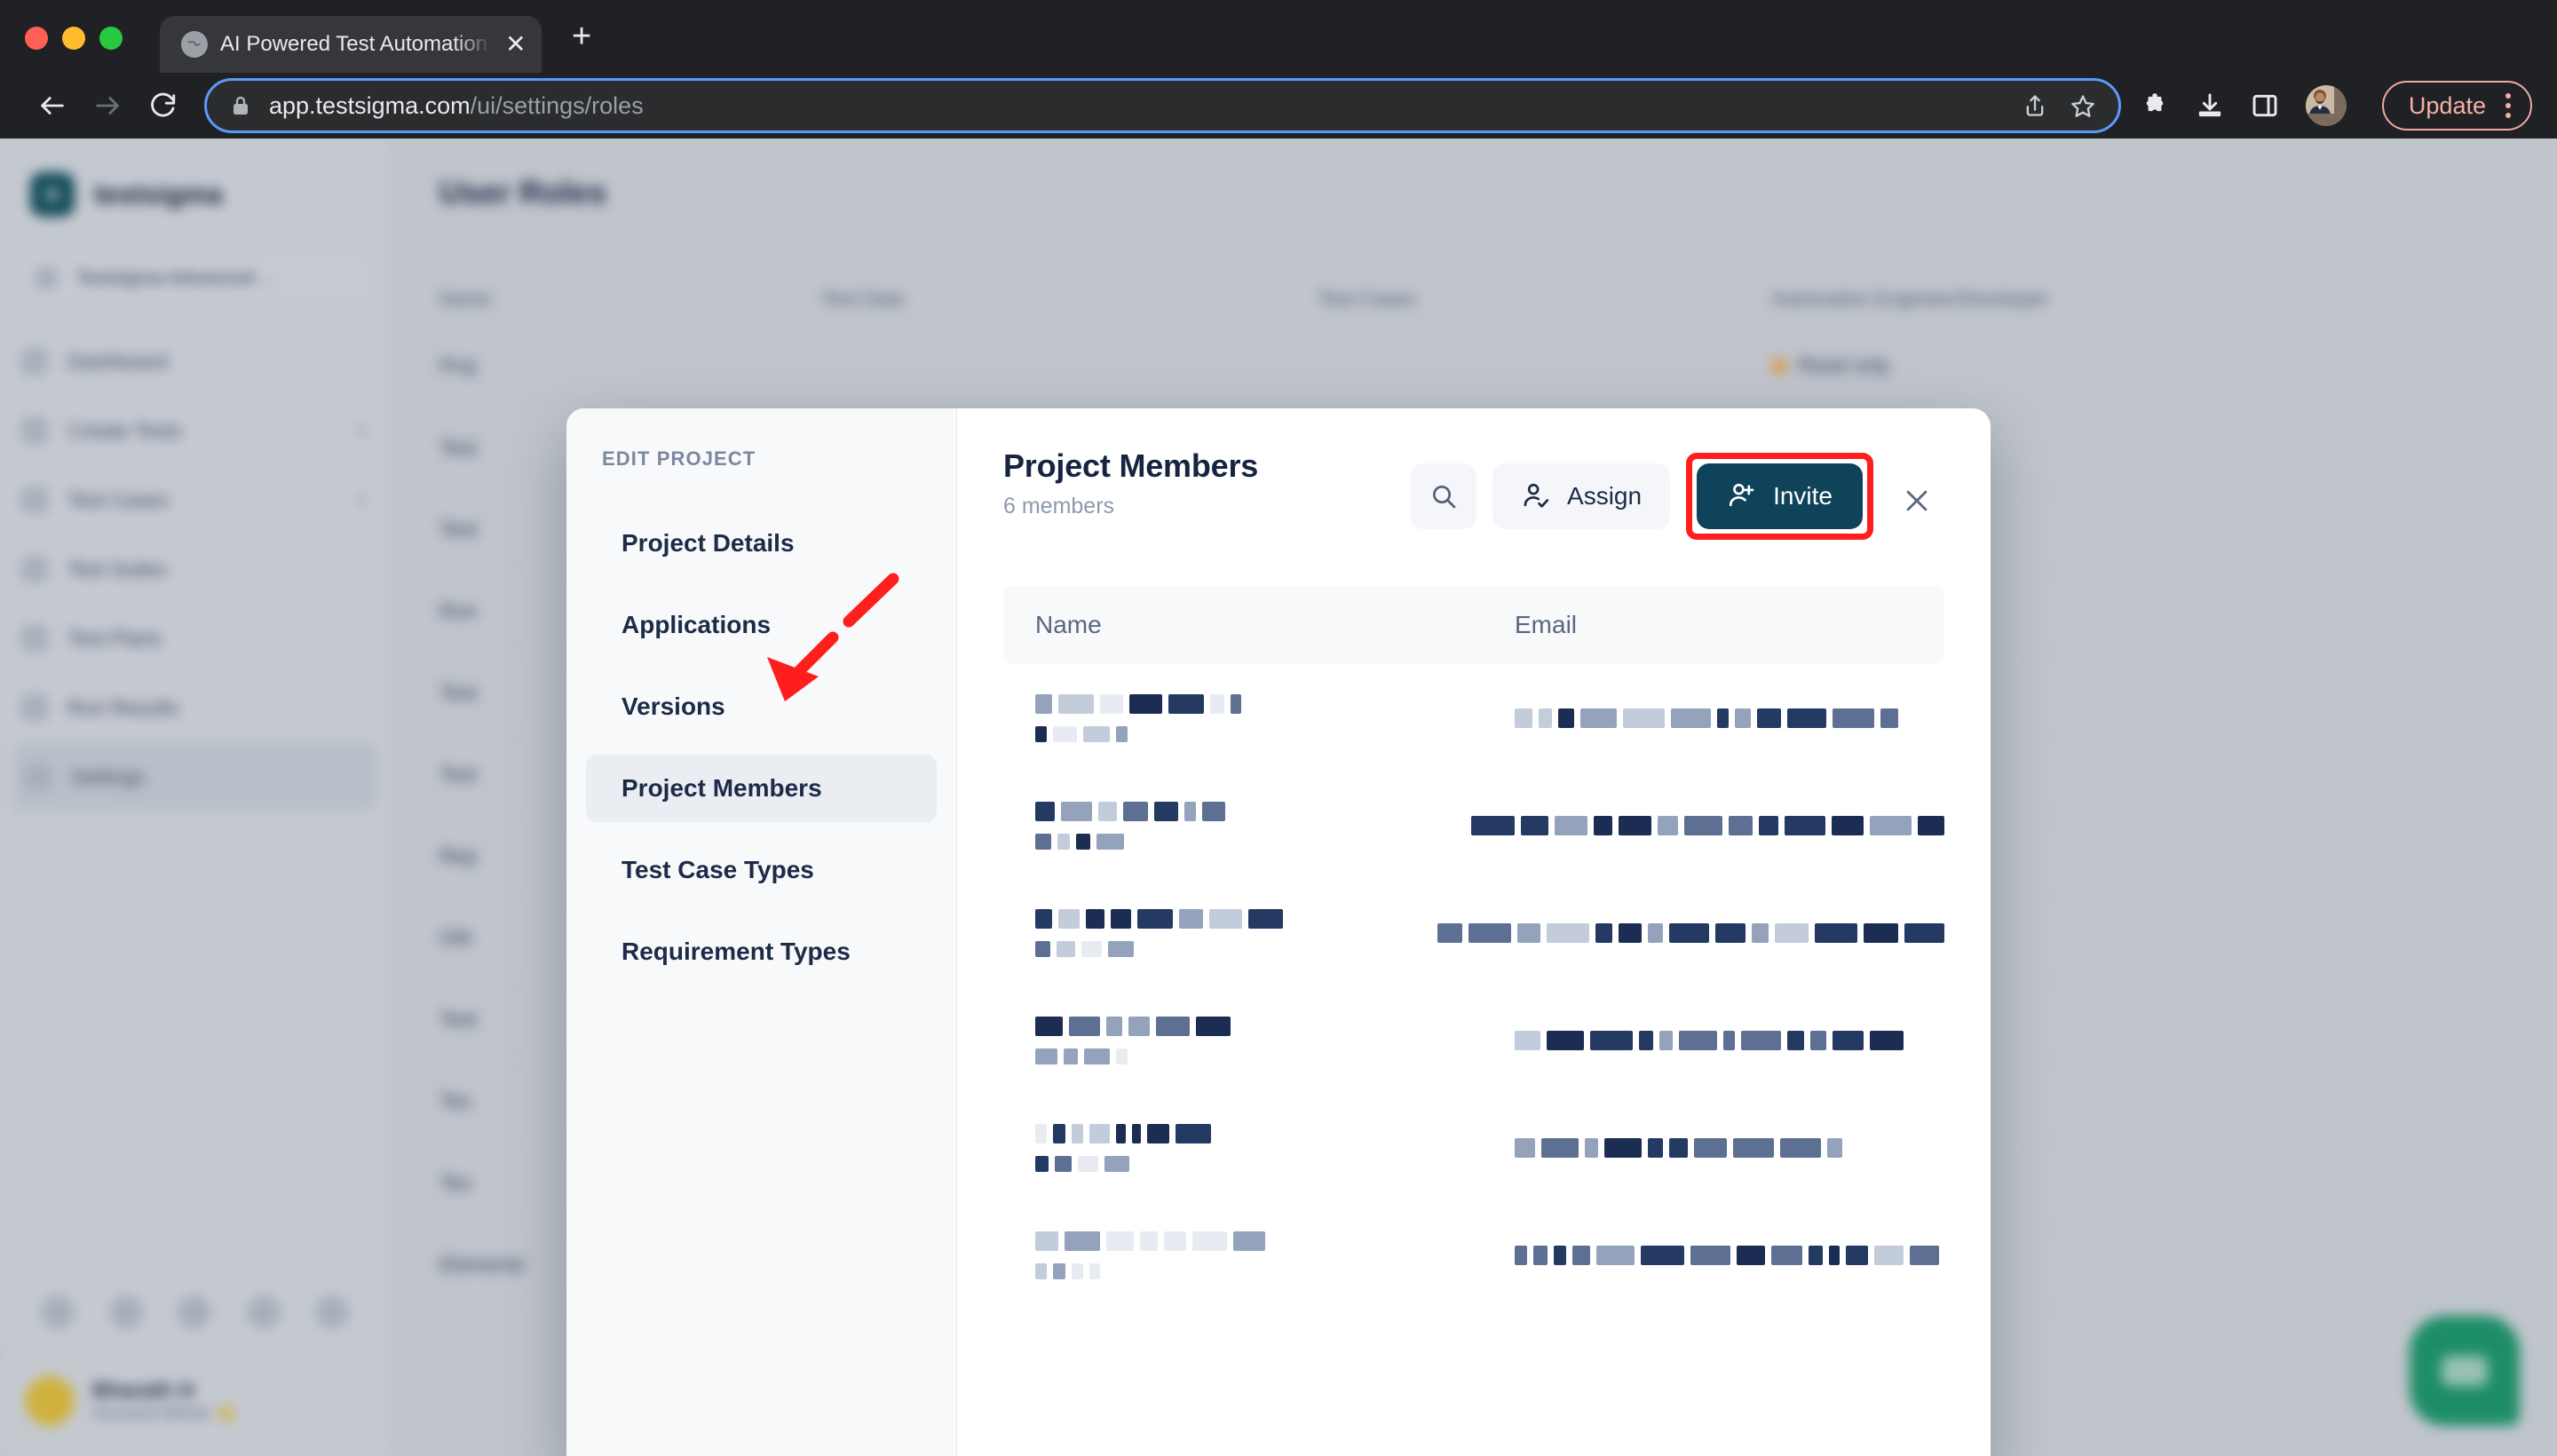  What do you see at coordinates (679, 459) in the screenshot?
I see `modal-nav-title: EDIT PROJECT` at bounding box center [679, 459].